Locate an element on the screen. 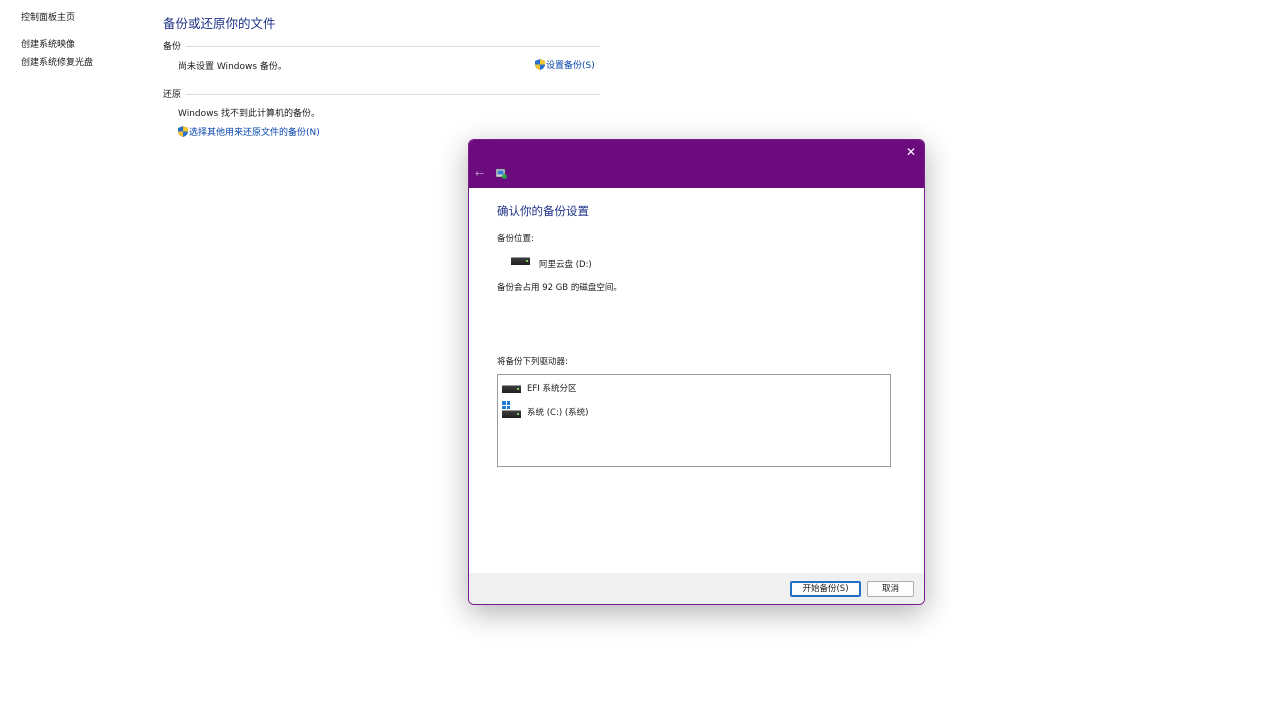 The height and width of the screenshot is (720, 1280). setup-backup-link: 设置备份(S) is located at coordinates (565, 64).